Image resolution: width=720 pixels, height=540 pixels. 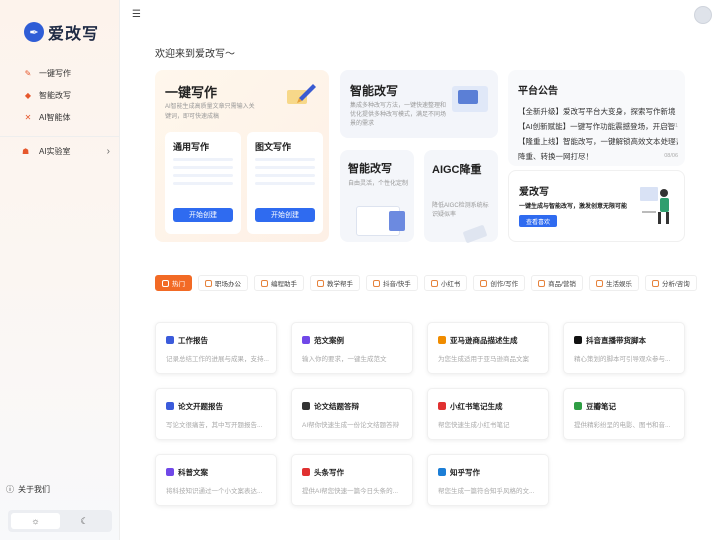 What do you see at coordinates (596, 206) in the screenshot?
I see `promo-card: 爱改写 一键生成与智能改写，激发创意无限可能 查看喜欢` at bounding box center [596, 206].